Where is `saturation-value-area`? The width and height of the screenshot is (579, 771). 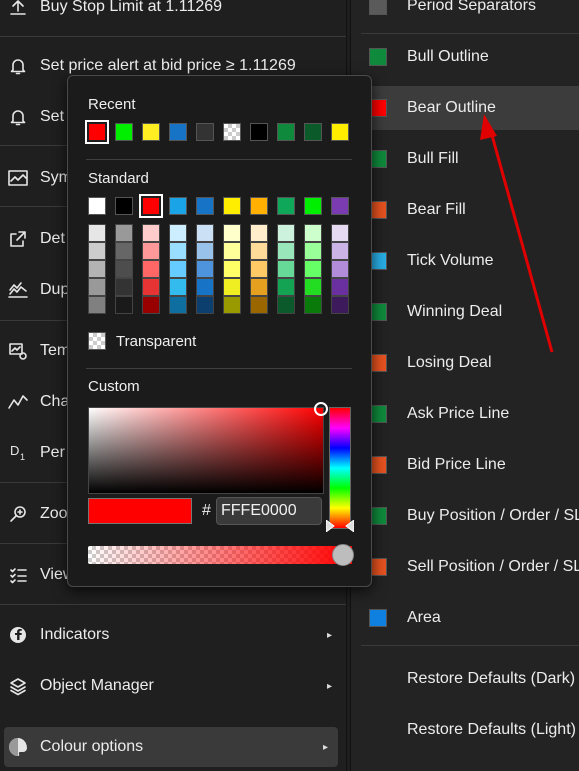
saturation-value-area is located at coordinates (208, 448).